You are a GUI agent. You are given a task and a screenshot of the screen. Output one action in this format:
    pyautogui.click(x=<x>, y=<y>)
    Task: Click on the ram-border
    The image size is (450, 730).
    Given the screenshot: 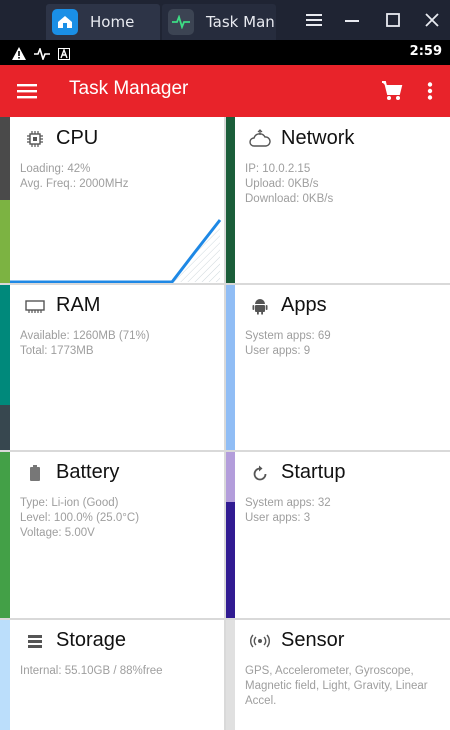 What is the action you would take?
    pyautogui.click(x=5, y=367)
    